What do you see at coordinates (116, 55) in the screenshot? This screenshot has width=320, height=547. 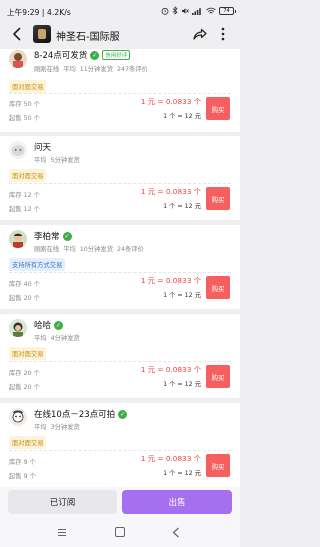 I see `credit-badge: 信用好评` at bounding box center [116, 55].